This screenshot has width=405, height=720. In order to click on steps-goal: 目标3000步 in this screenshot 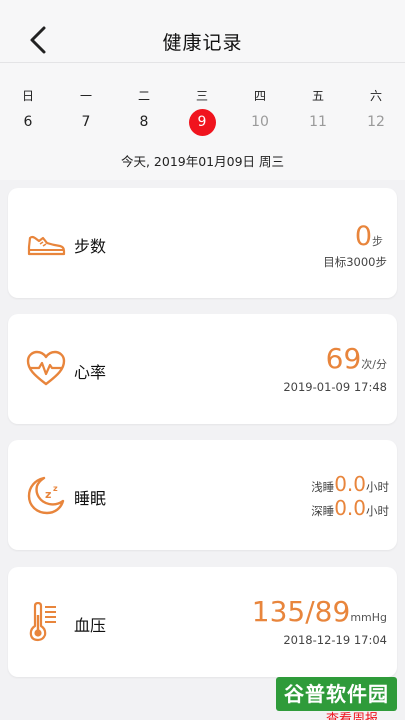, I will do `click(355, 262)`.